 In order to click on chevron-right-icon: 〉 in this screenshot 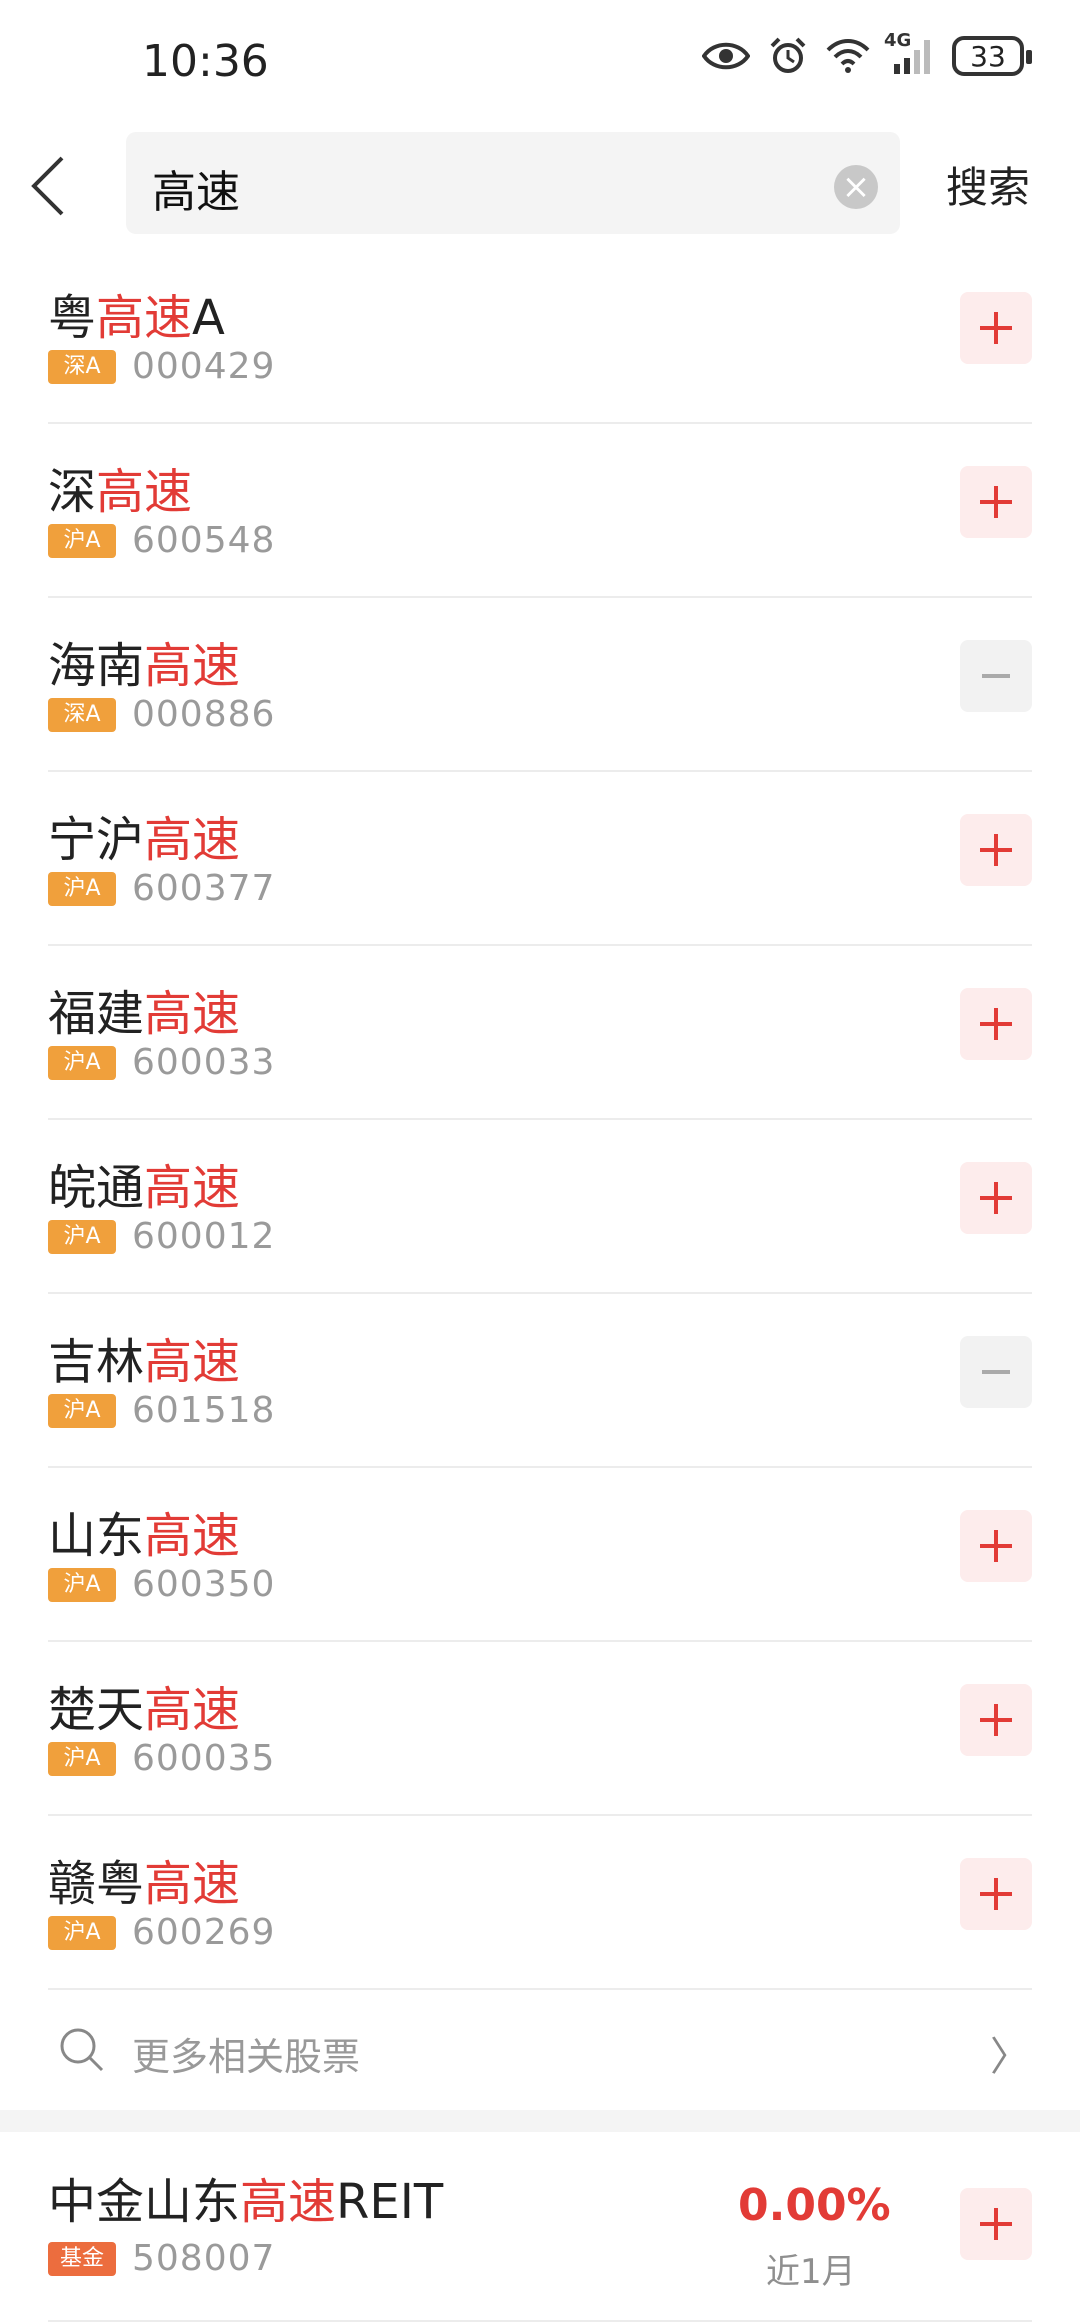, I will do `click(1010, 2057)`.